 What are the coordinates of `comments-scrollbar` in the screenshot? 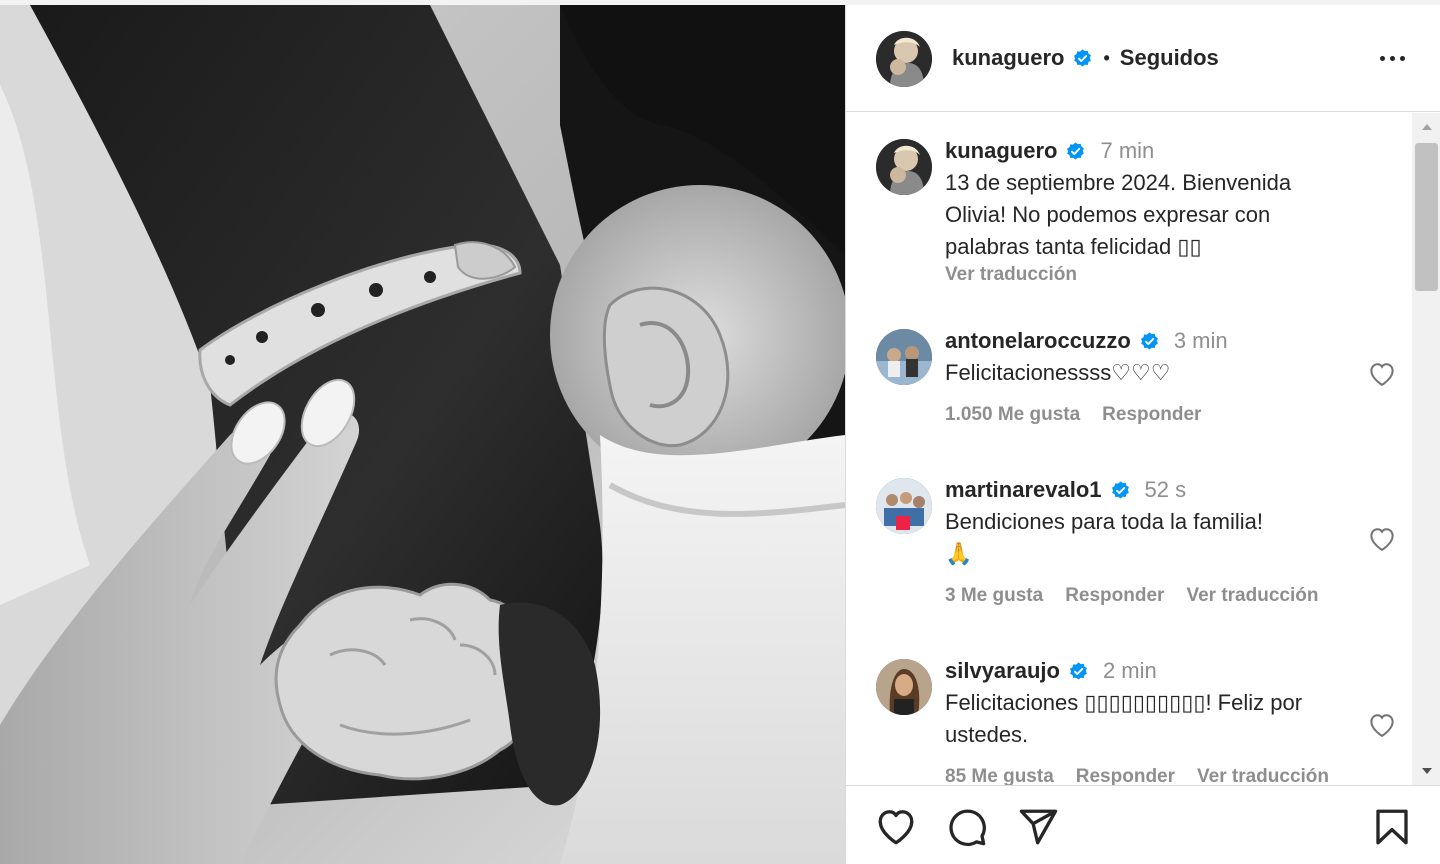 It's located at (1426, 449).